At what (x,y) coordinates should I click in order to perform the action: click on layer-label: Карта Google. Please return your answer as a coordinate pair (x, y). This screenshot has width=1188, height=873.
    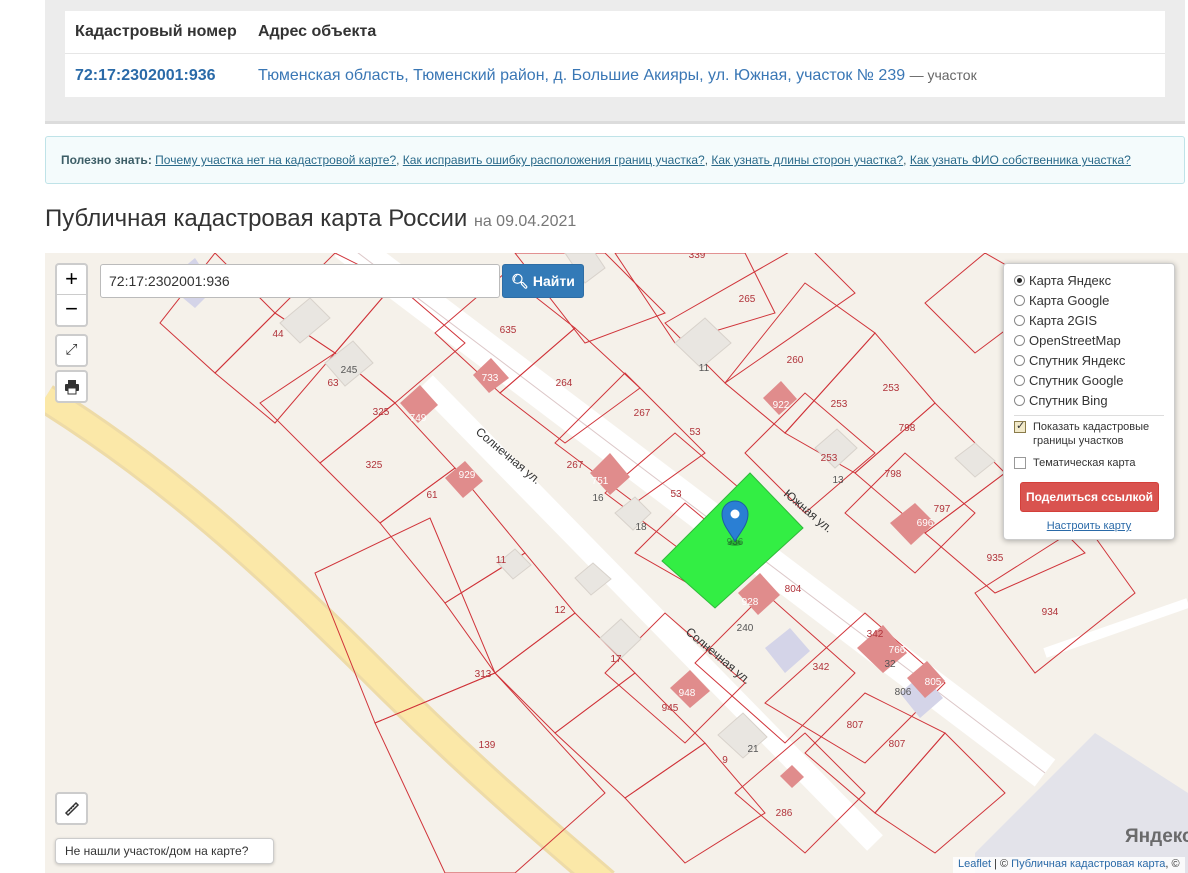
    Looking at the image, I should click on (1069, 300).